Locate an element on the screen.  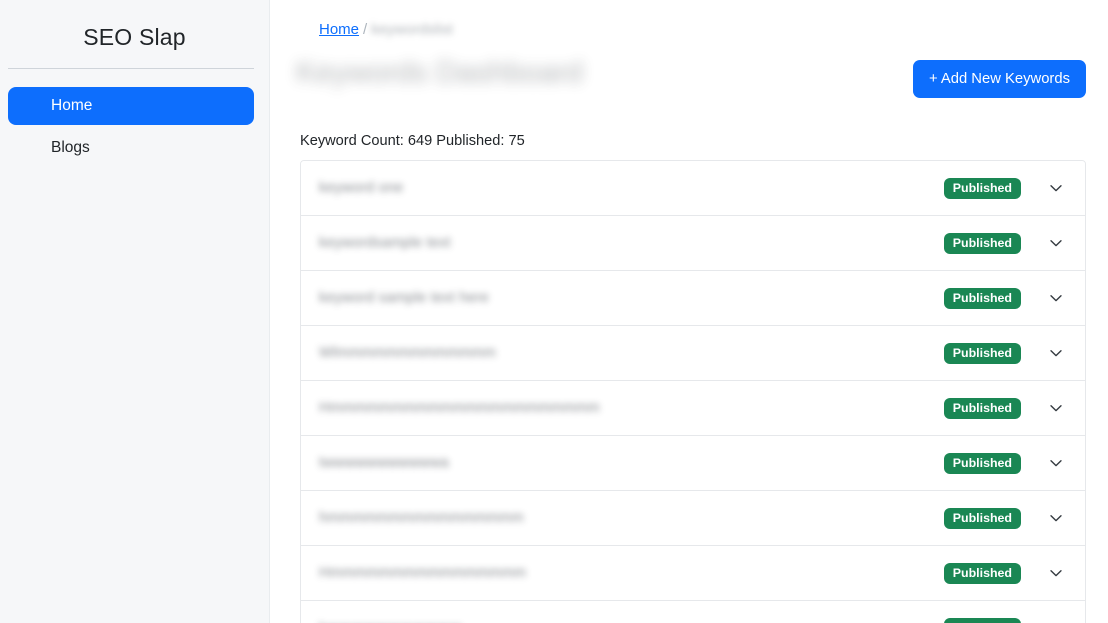
table-row: Wlmmmmmmmmmmmmm Published is located at coordinates (693, 353).